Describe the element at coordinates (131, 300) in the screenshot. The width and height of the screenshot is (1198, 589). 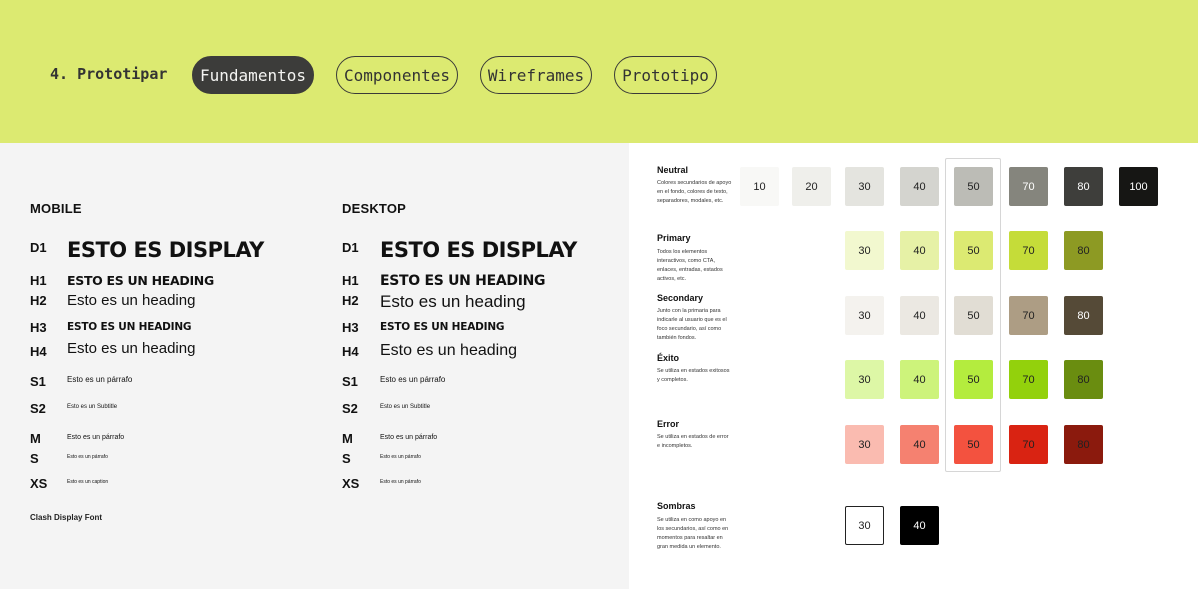
I see `mobile-h2-sample: Esto es un heading` at that location.